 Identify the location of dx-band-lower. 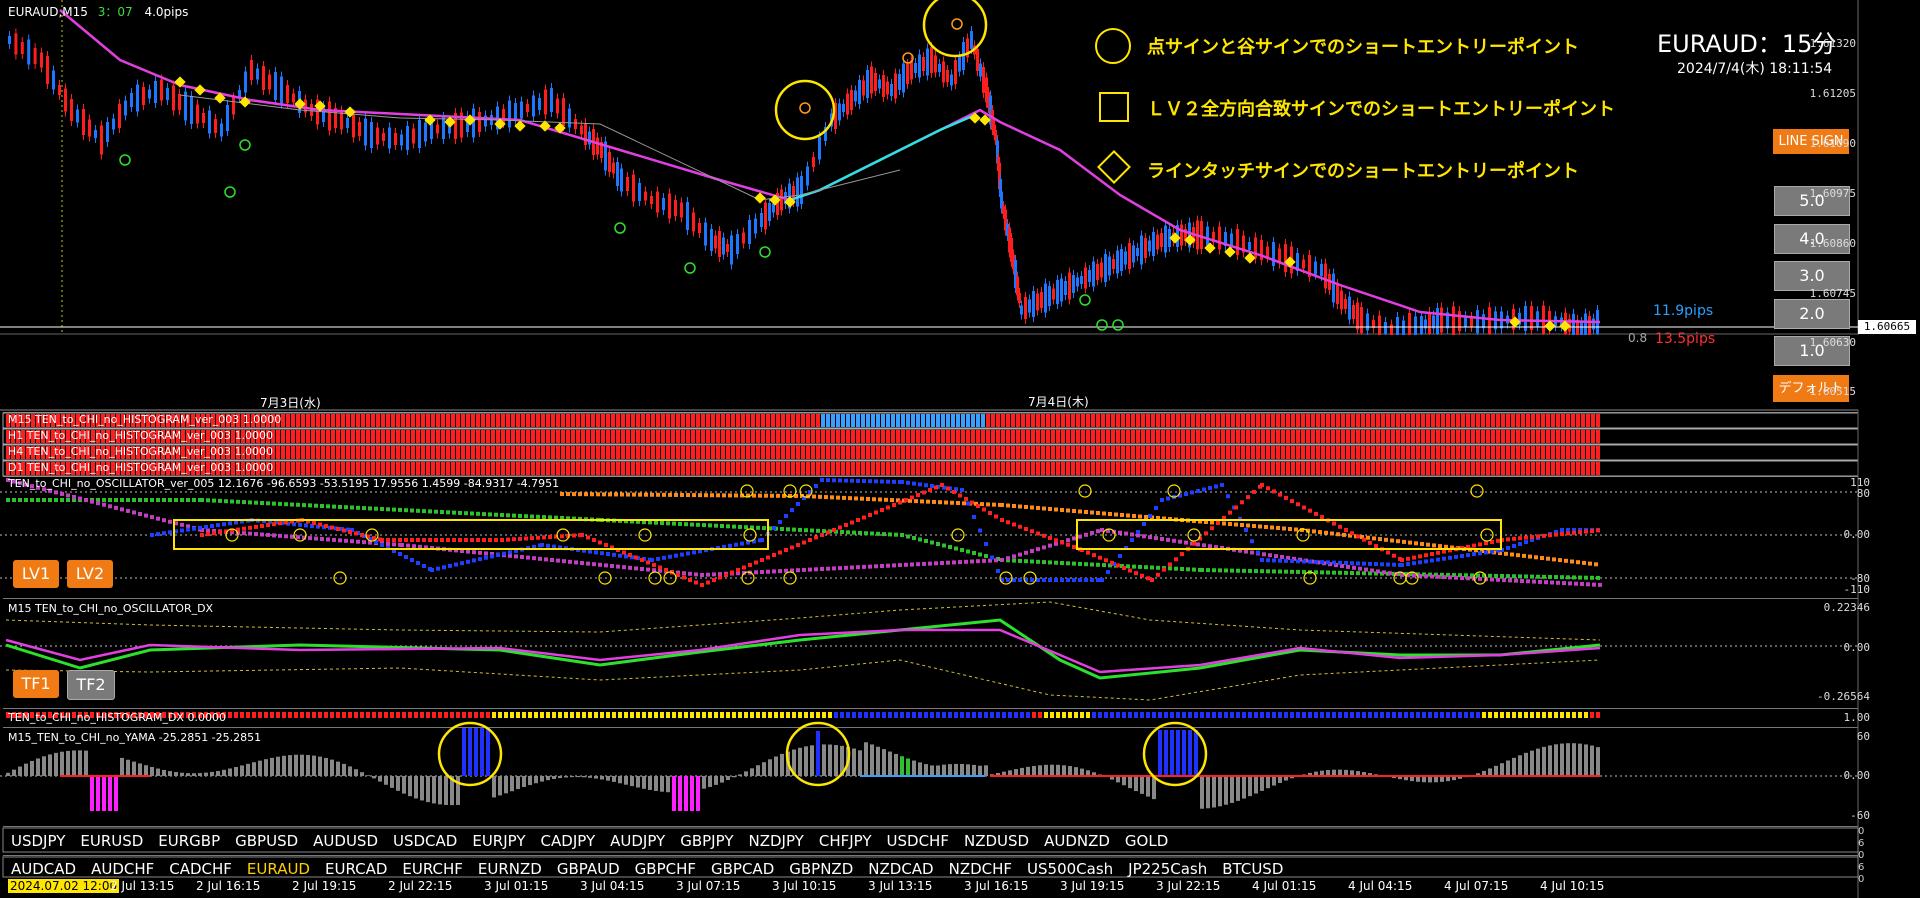
(803, 680).